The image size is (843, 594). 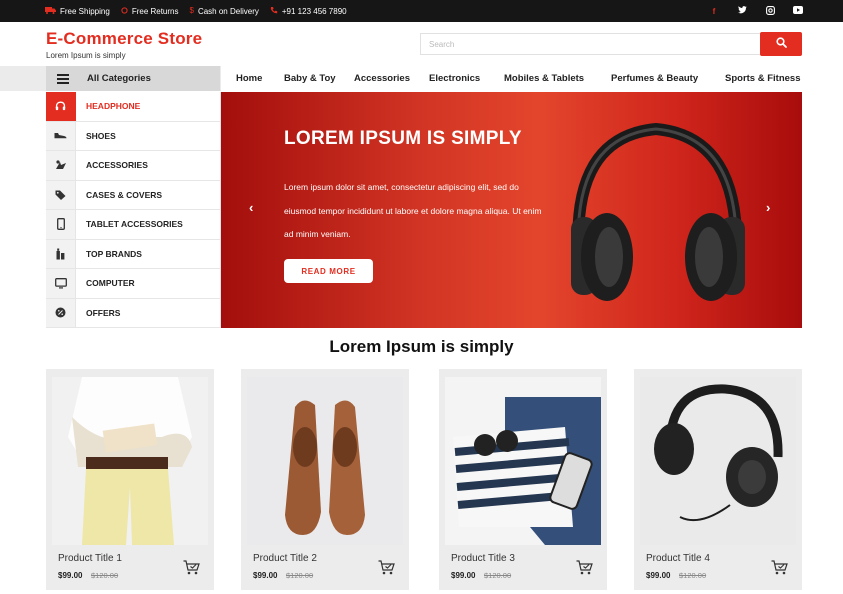 What do you see at coordinates (133, 136) in the screenshot?
I see `sidebar-item-shoes: SHOES` at bounding box center [133, 136].